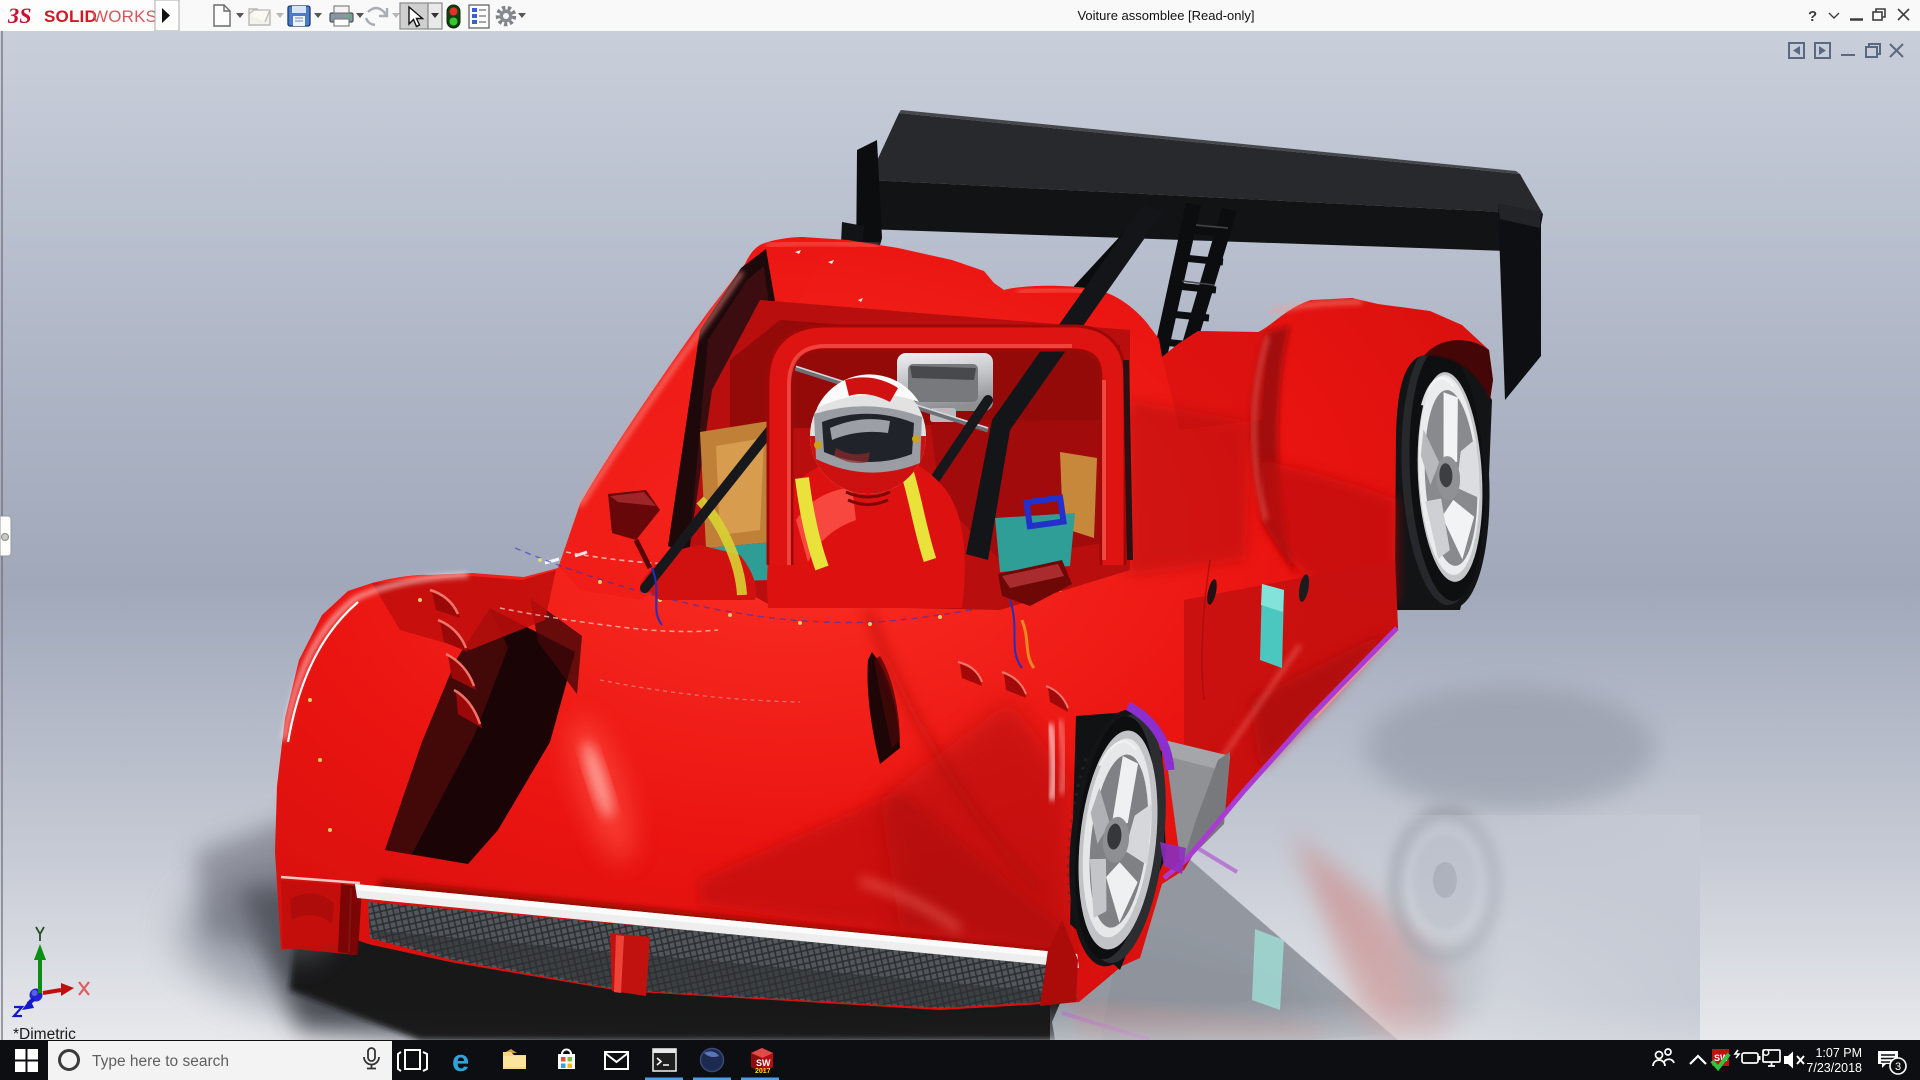 This screenshot has width=1920, height=1080. Describe the element at coordinates (1898, 1067) in the screenshot. I see `svg-text: 3` at that location.